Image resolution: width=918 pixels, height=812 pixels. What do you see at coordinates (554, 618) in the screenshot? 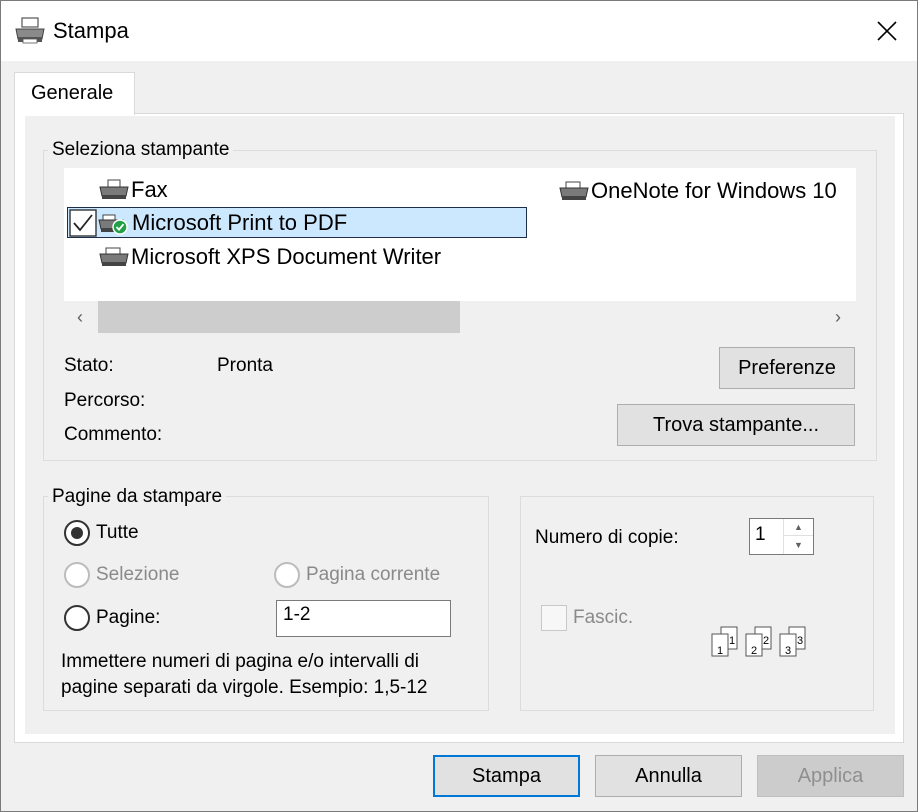
I see `collate-checkbox` at bounding box center [554, 618].